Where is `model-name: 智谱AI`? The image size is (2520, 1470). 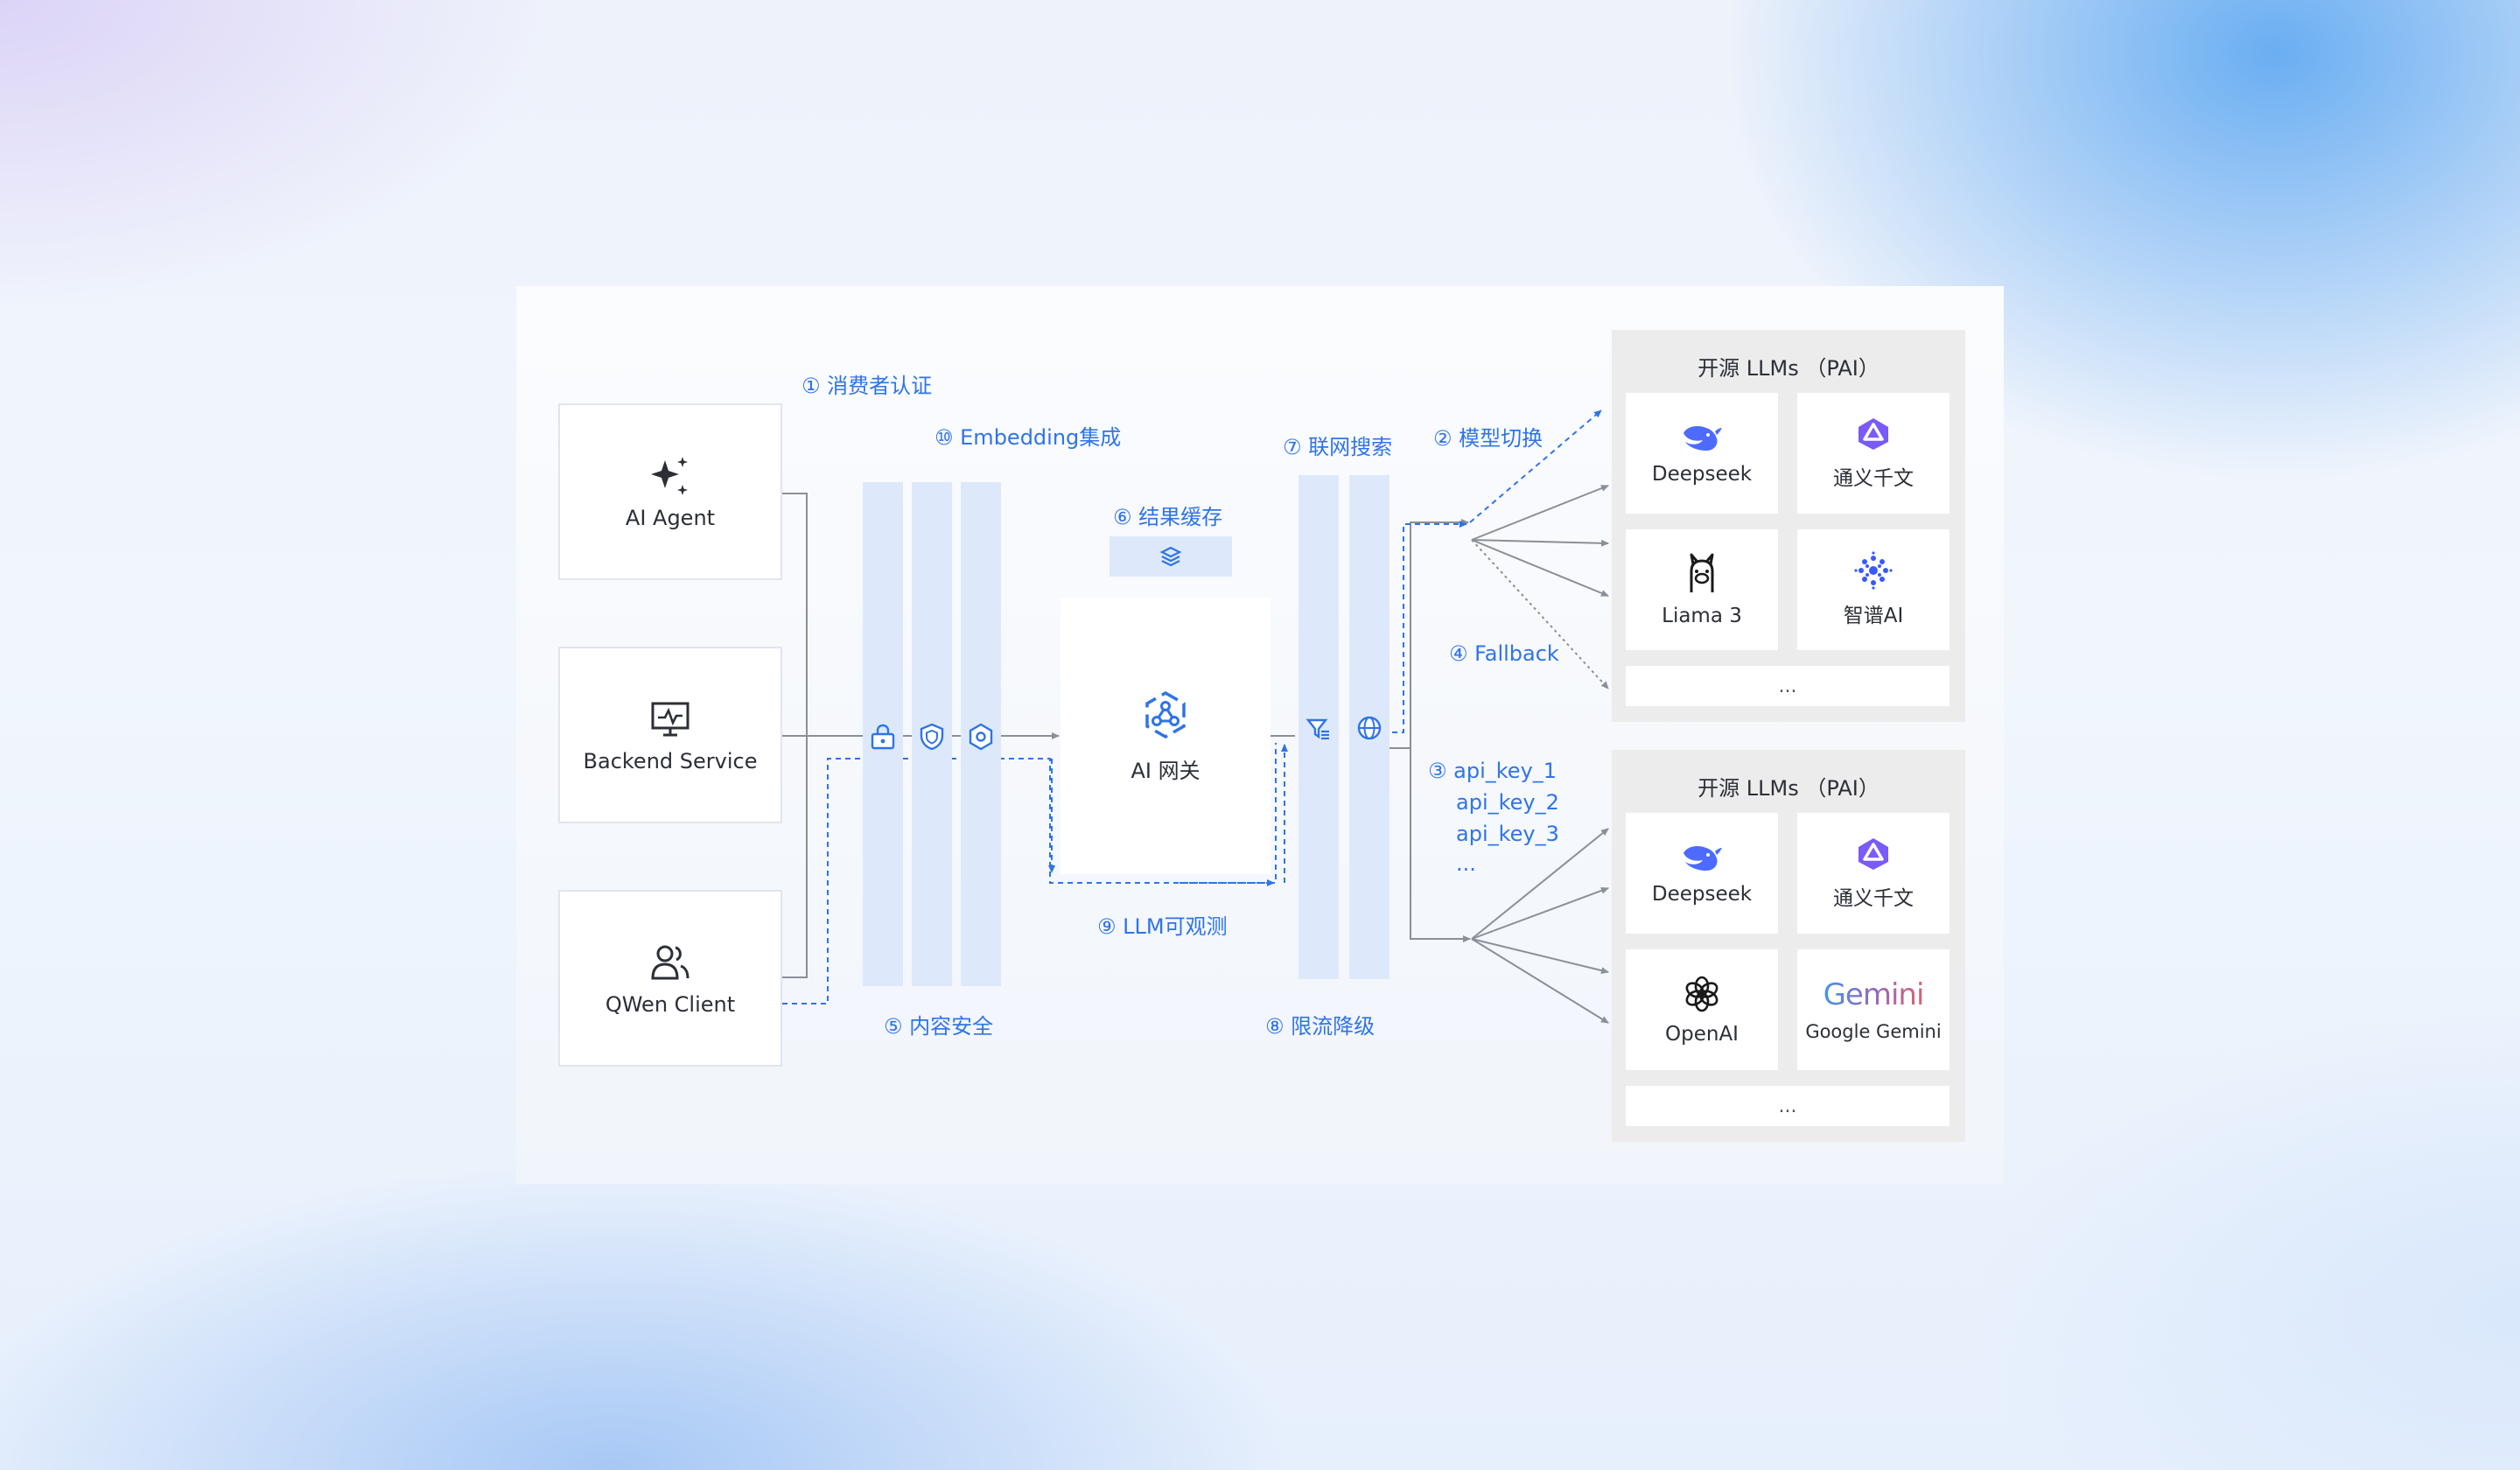 model-name: 智谱AI is located at coordinates (1873, 616).